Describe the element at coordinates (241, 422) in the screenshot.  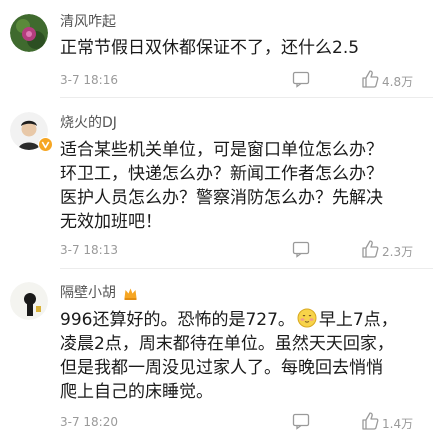
I see `comment-meta: 3-7 18:20 1.4万` at that location.